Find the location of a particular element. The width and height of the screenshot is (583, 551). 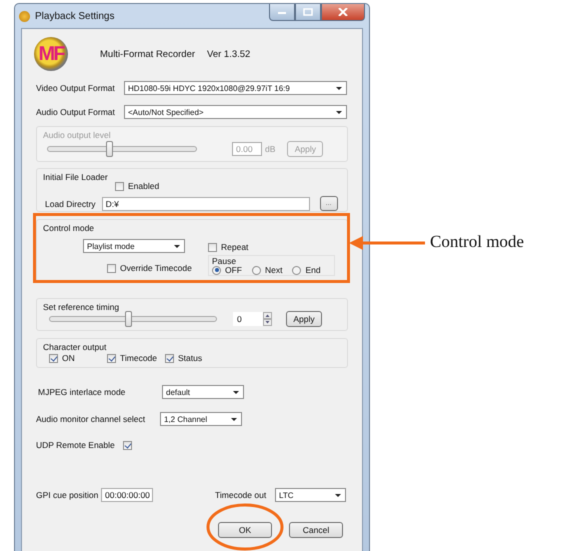

callout-label: Control mode is located at coordinates (477, 242).